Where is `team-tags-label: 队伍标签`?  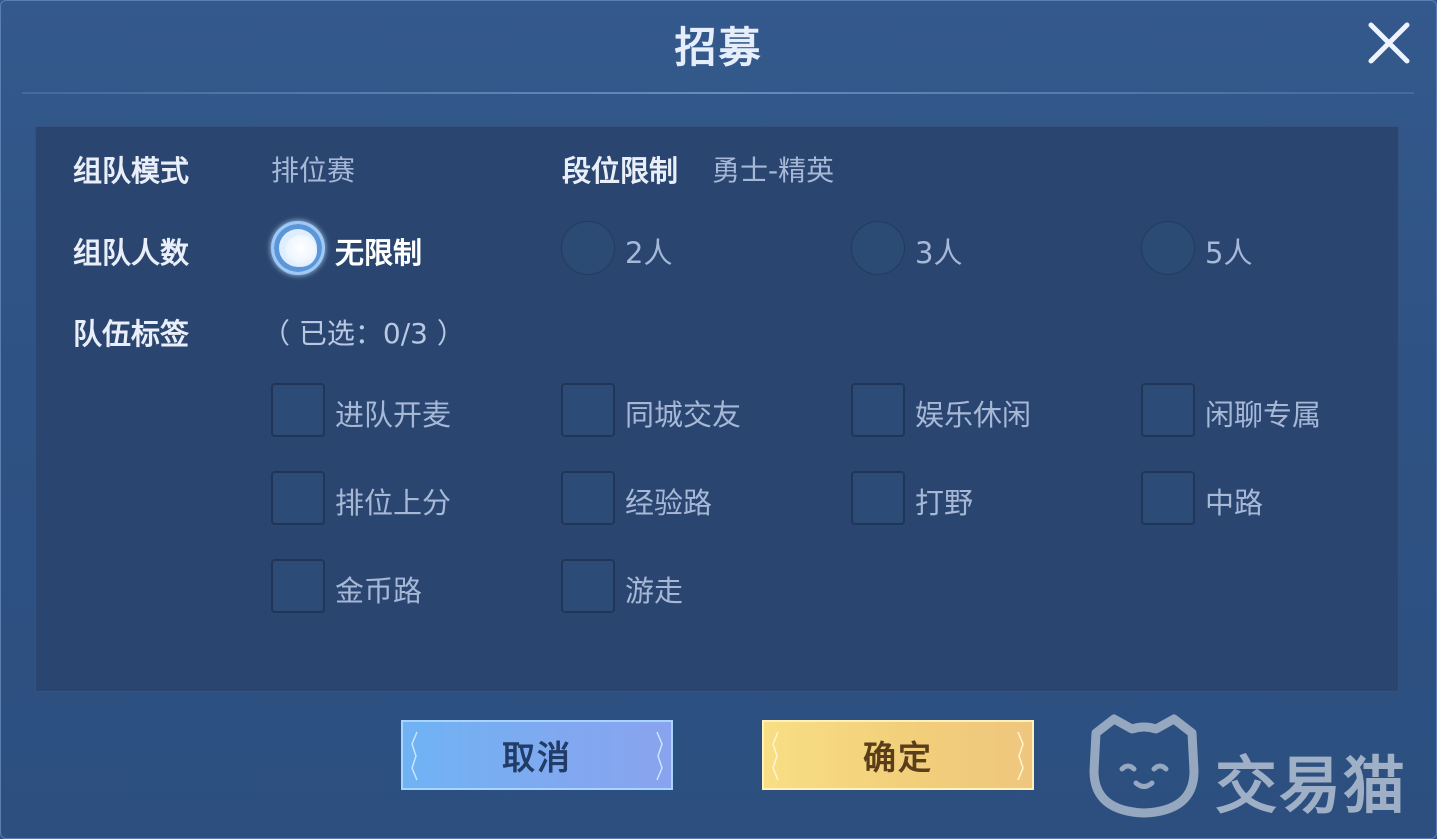
team-tags-label: 队伍标签 is located at coordinates (131, 334).